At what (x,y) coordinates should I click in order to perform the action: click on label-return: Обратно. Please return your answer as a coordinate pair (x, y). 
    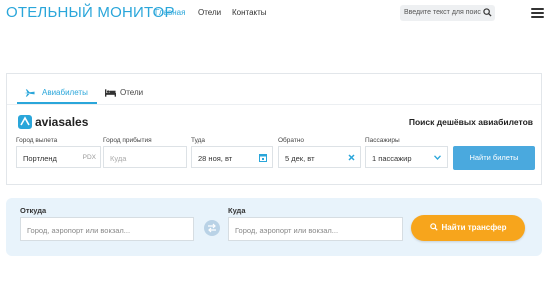
    Looking at the image, I should click on (291, 140).